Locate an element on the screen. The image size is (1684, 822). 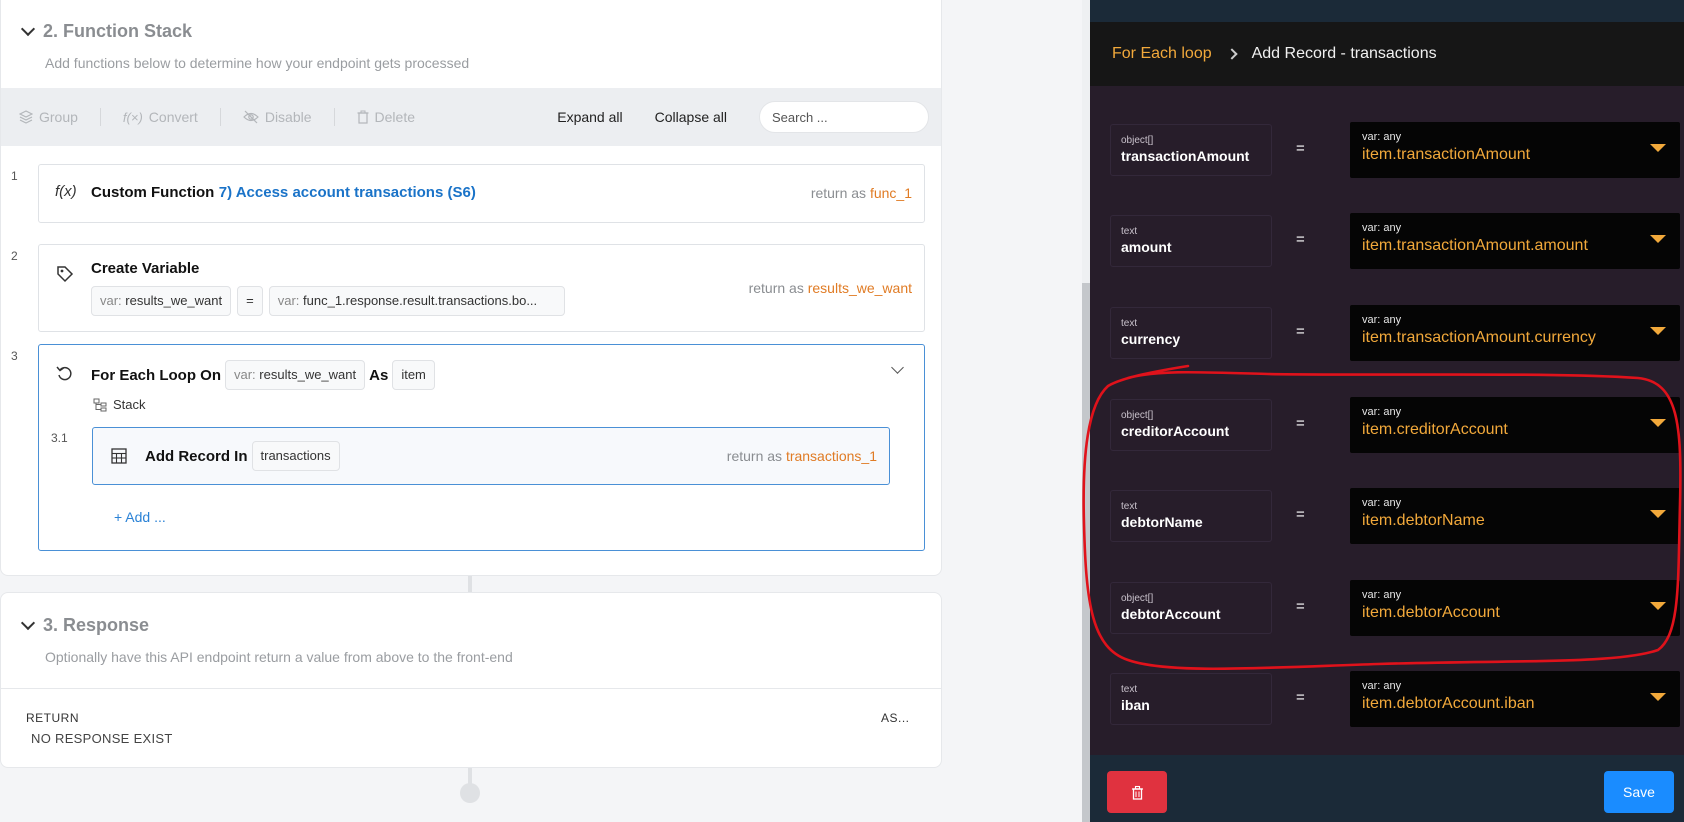
return-name: transactions_1 is located at coordinates (831, 456).